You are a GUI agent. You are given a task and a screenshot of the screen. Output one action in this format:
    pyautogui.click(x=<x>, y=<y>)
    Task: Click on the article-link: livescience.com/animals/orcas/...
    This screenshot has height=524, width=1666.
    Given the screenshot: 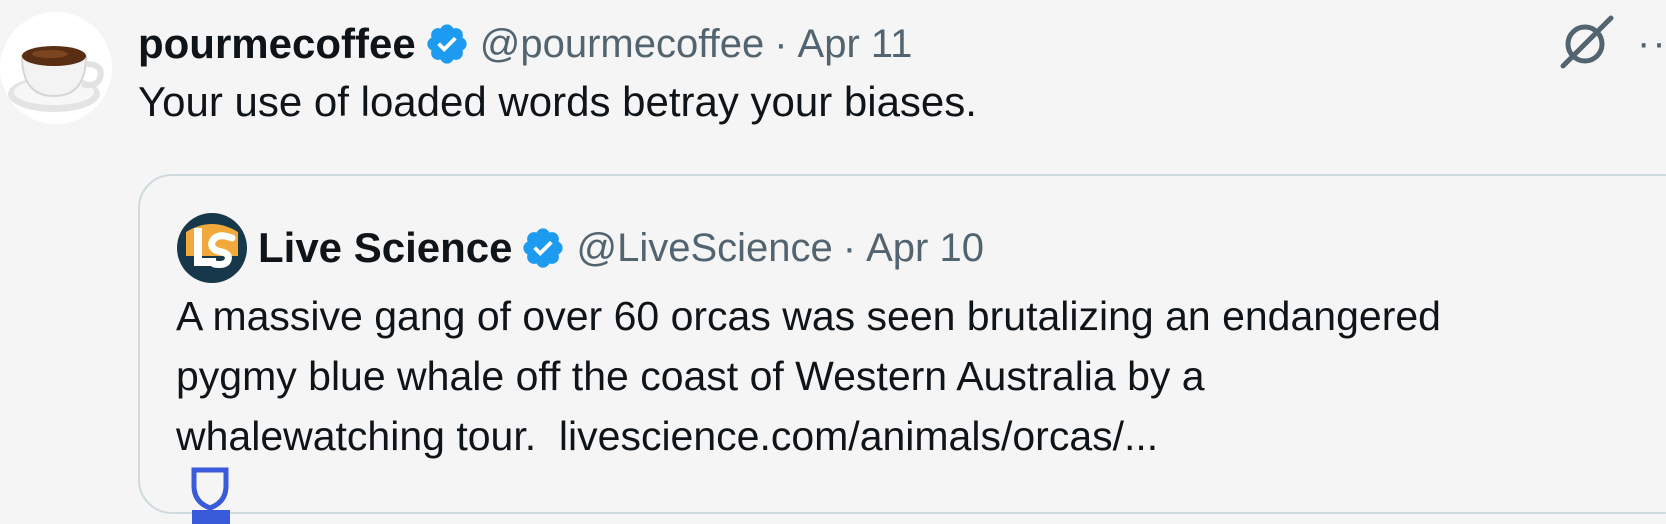 What is the action you would take?
    pyautogui.click(x=858, y=436)
    